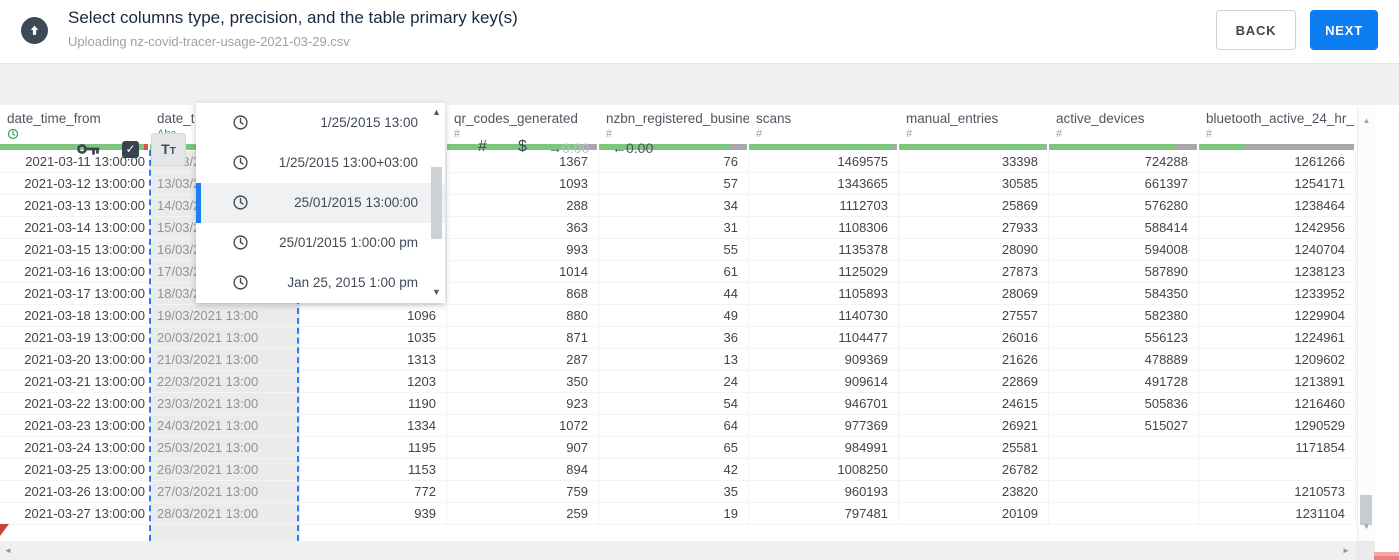  What do you see at coordinates (516, 118) in the screenshot?
I see `column-label: qr_codes_generated` at bounding box center [516, 118].